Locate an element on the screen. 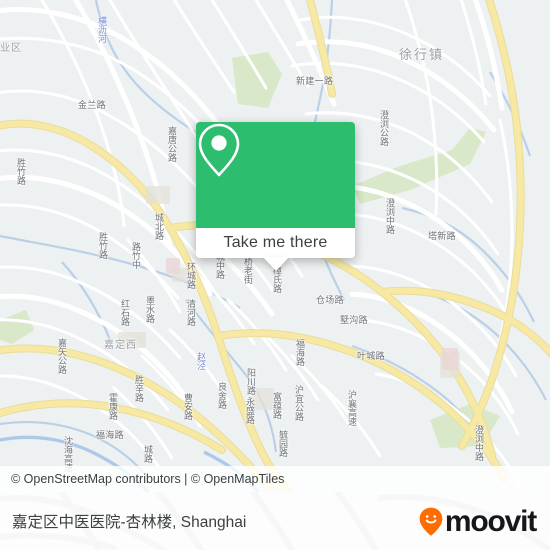  callout-icon-area is located at coordinates (275, 175).